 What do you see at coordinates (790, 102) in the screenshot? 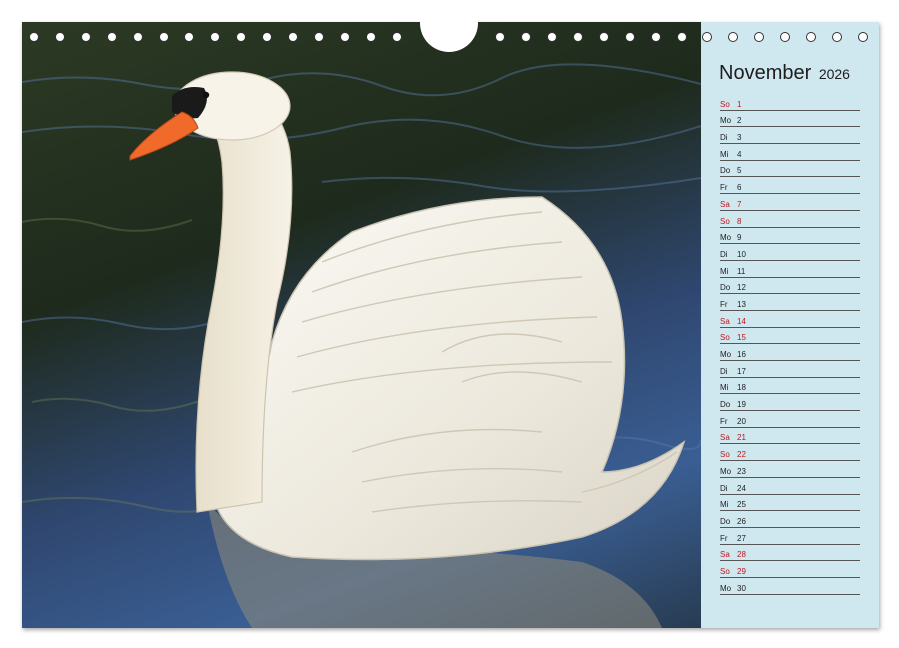
I see `day-row: So 1` at bounding box center [790, 102].